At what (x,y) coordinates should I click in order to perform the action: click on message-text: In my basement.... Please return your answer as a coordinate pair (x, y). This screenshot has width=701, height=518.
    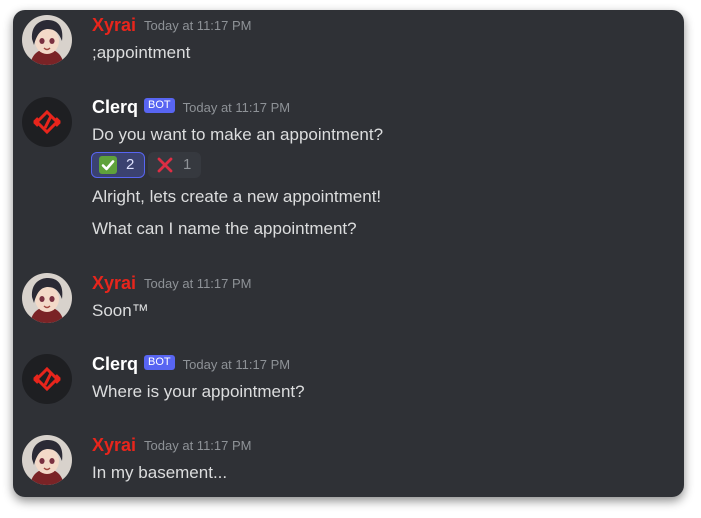
    Looking at the image, I should click on (160, 472).